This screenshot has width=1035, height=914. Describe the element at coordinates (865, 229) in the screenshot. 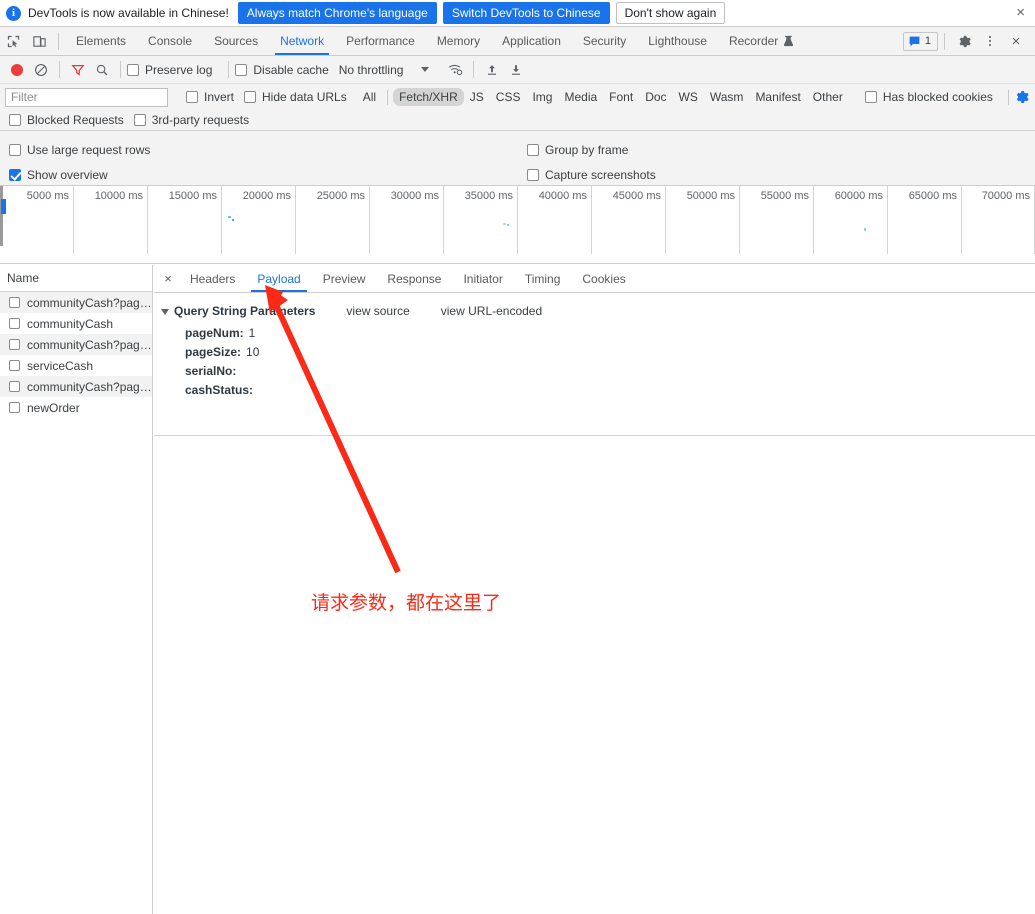

I see `overview-activity-dot` at that location.